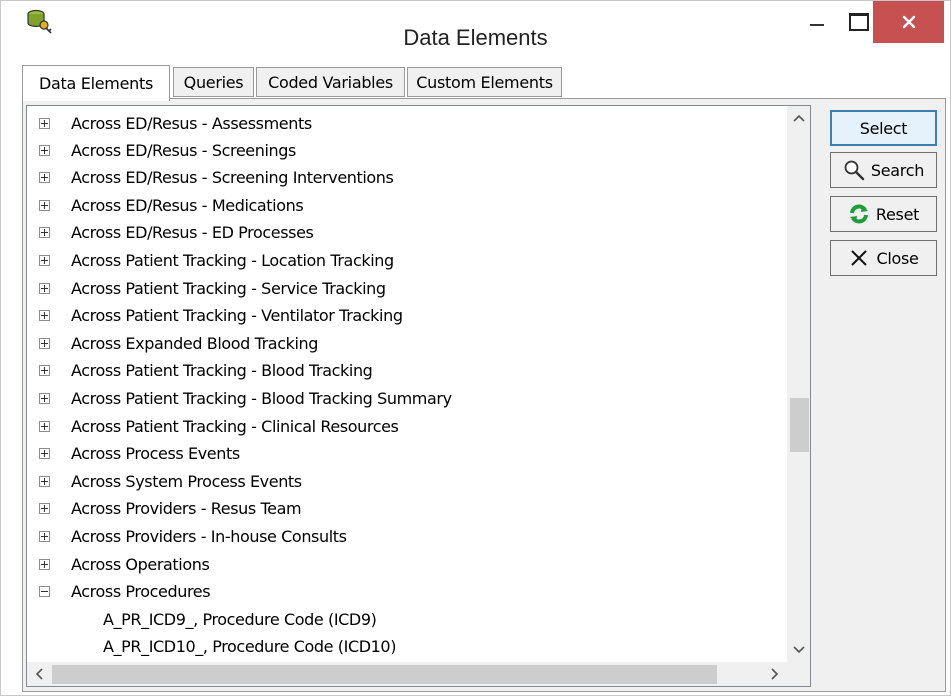 This screenshot has height=696, width=951. Describe the element at coordinates (407, 205) in the screenshot. I see `tree-node: Across ED/Resus - Medications` at that location.